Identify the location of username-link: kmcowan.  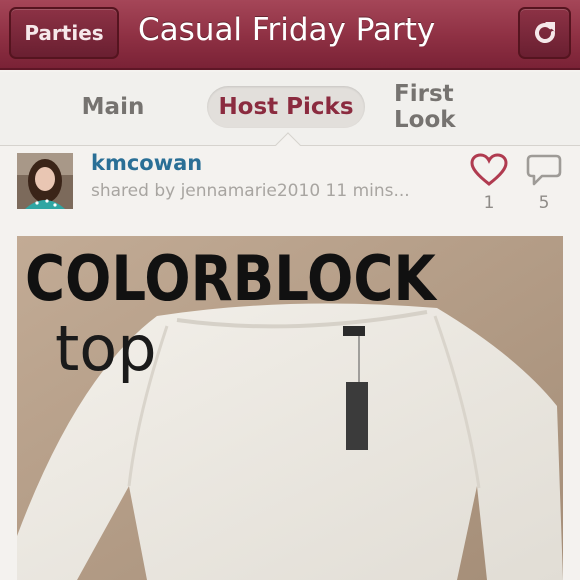
(146, 163).